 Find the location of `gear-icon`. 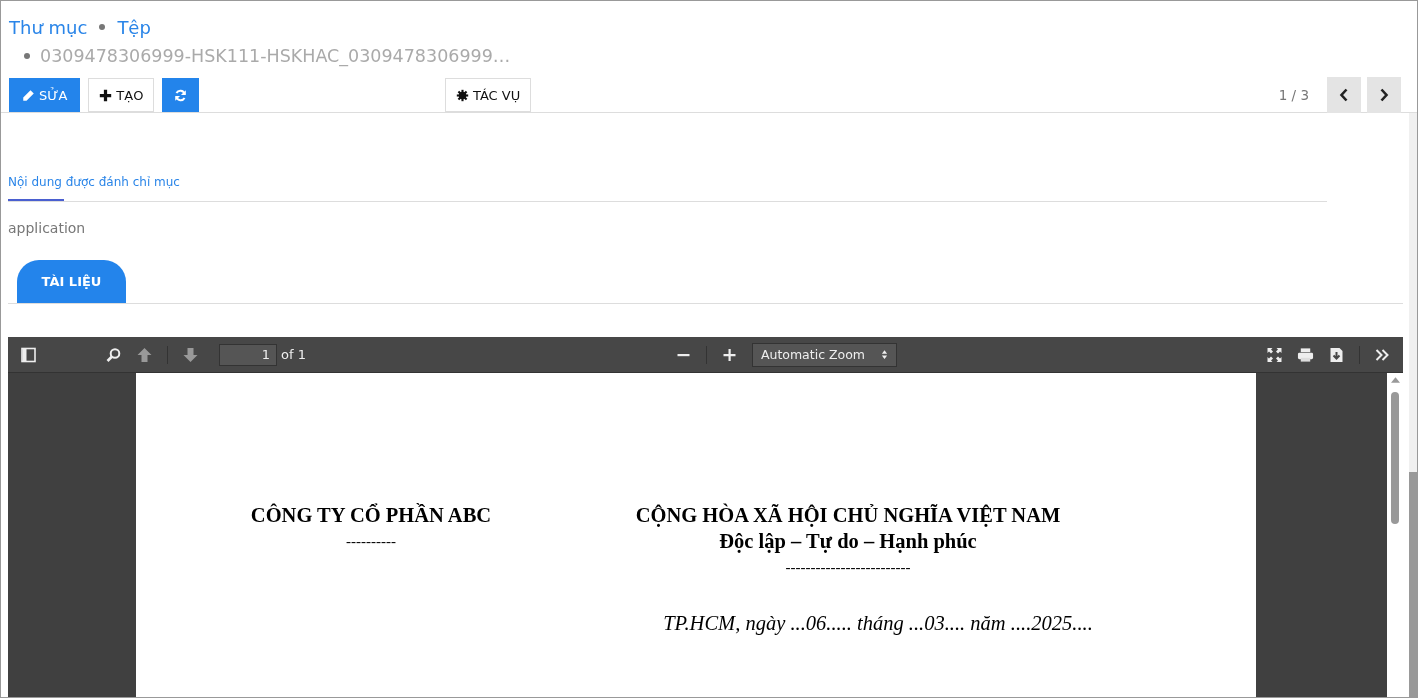

gear-icon is located at coordinates (462, 95).